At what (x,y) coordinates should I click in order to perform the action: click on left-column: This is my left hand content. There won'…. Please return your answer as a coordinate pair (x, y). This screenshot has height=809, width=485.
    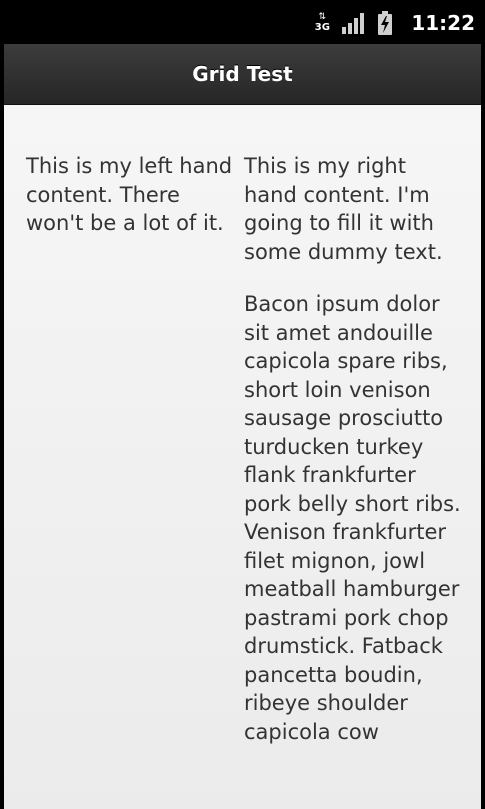
    Looking at the image, I should click on (132, 195).